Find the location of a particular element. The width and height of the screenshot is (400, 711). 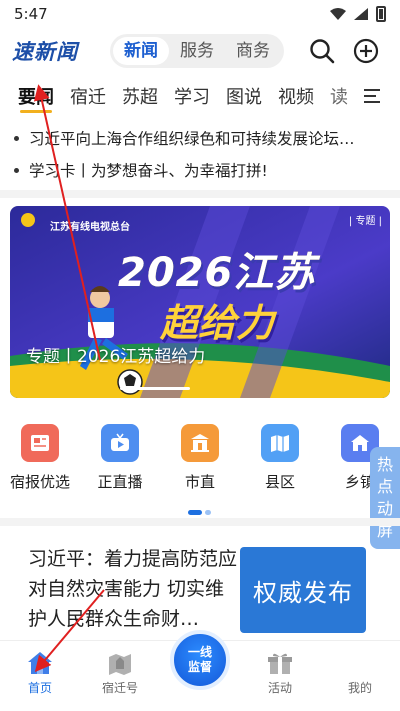

banner-caption: 专题丨2026江苏超给力 is located at coordinates (116, 357).